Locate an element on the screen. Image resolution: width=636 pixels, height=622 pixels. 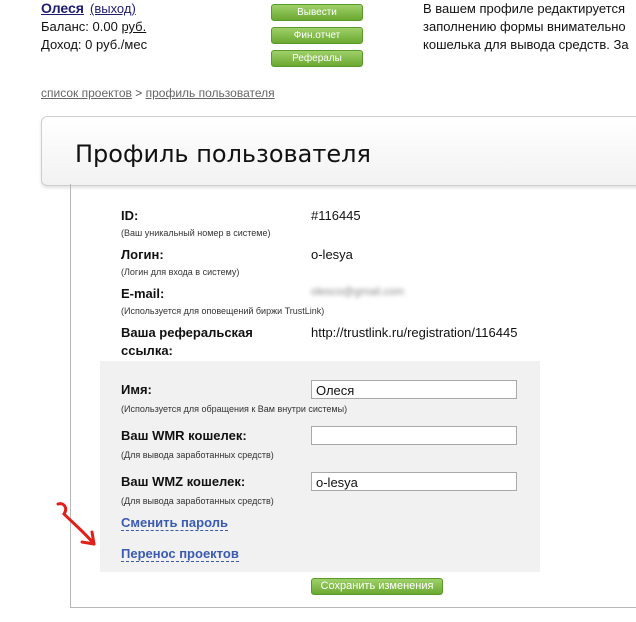
id-label: ID: is located at coordinates (130, 215).